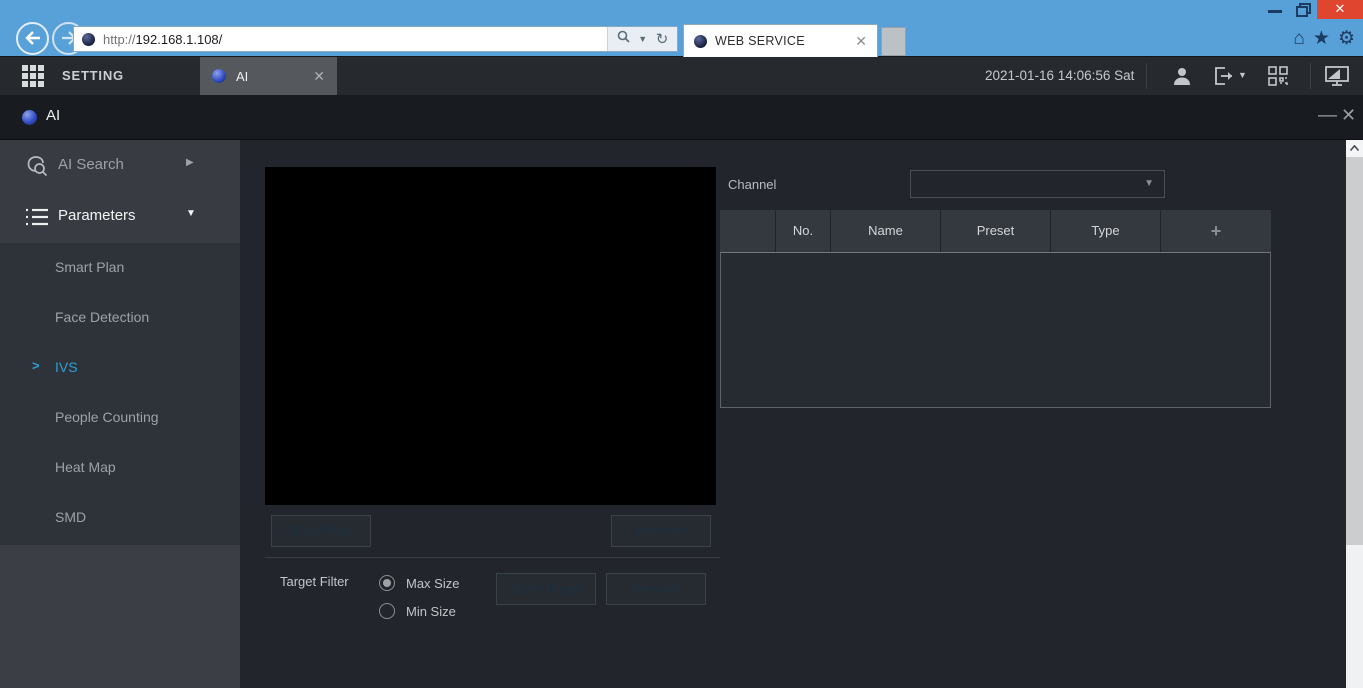 Image resolution: width=1363 pixels, height=688 pixels. I want to click on rules-table-header: No. Name Preset Type +, so click(995, 231).